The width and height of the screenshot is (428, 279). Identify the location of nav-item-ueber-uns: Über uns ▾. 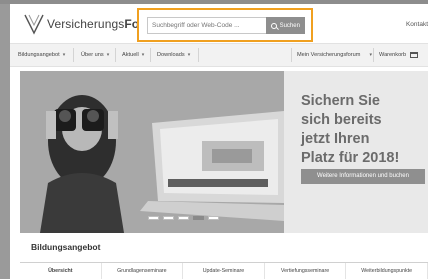
(95, 55).